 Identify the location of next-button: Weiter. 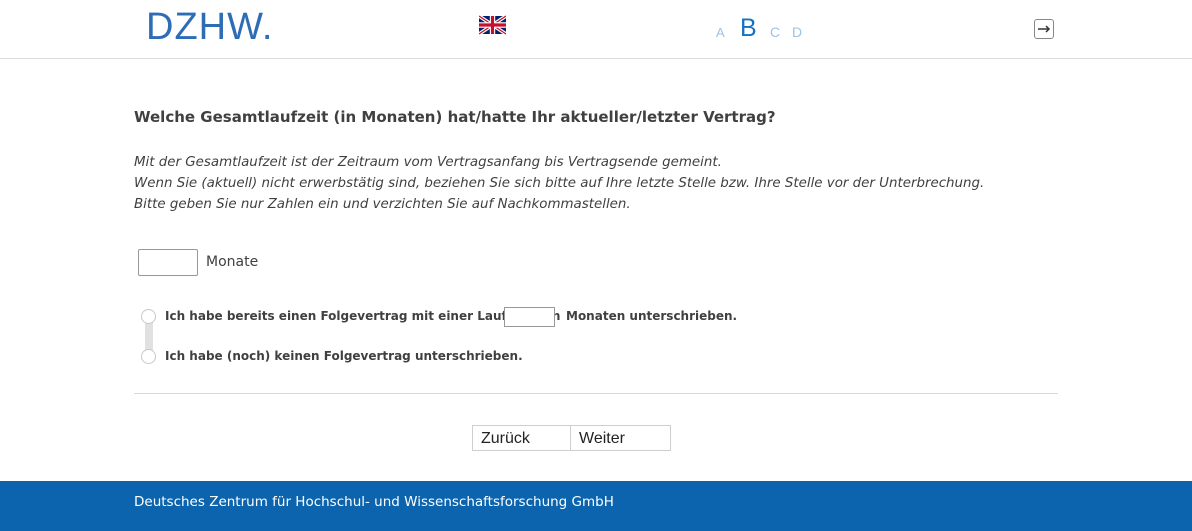
(621, 438).